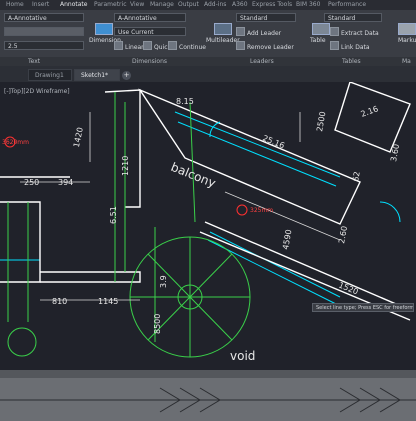 The width and height of the screenshot is (416, 421). I want to click on add-leader-button: Add Leader, so click(258, 32).